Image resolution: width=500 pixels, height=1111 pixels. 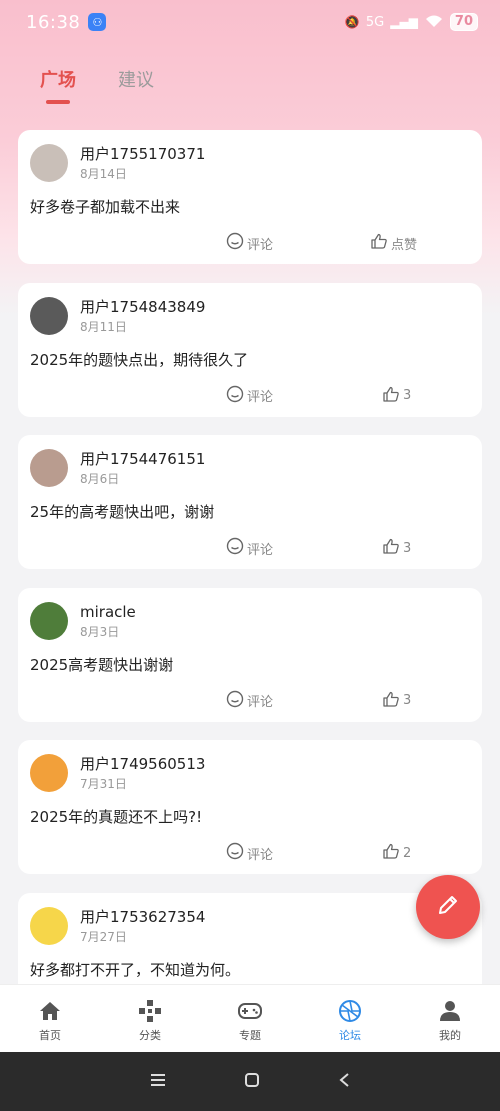 I want to click on nav-forum-label: 论坛, so click(x=350, y=1035).